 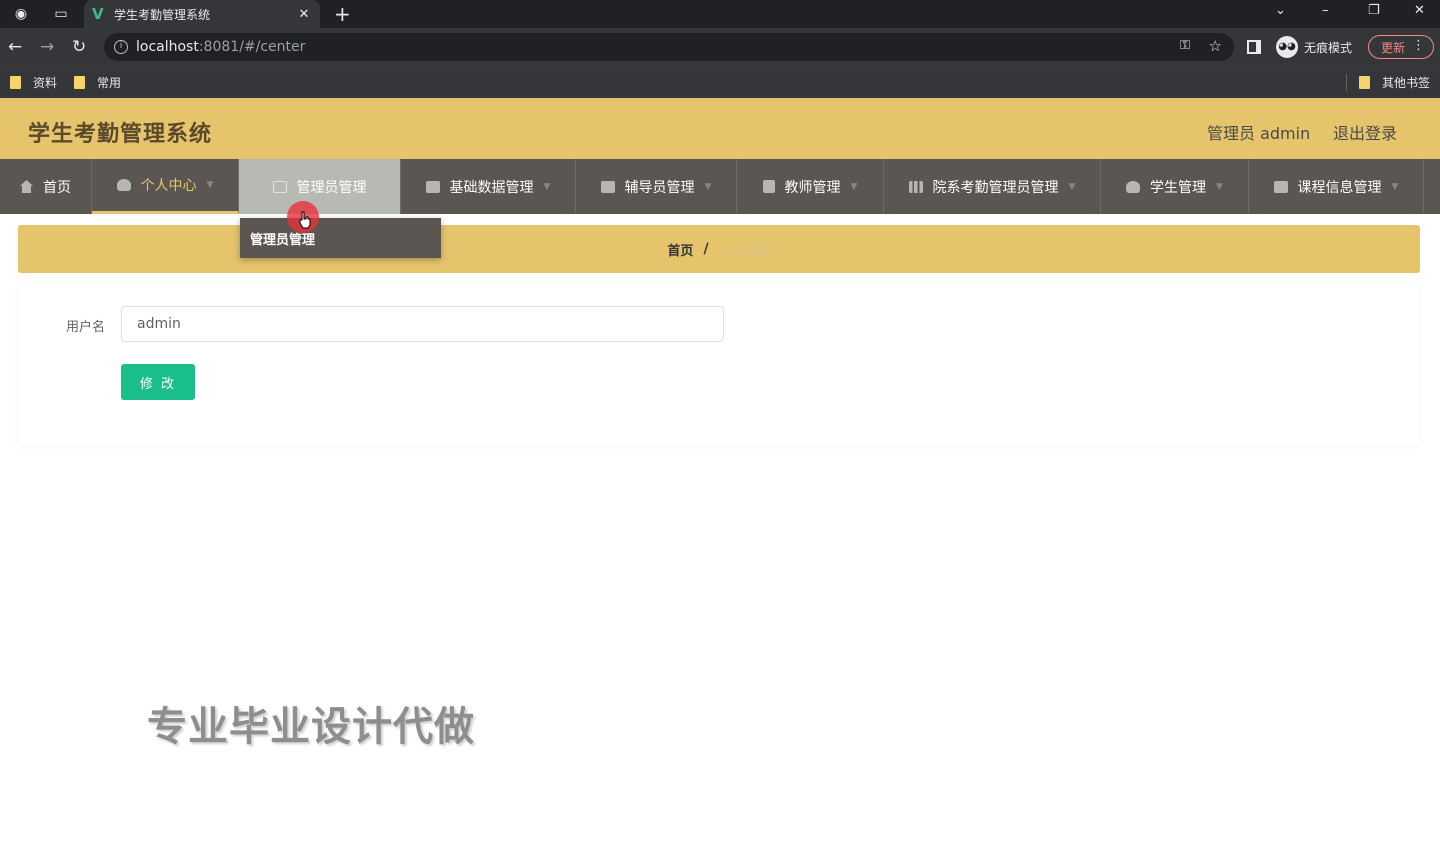 What do you see at coordinates (305, 220) in the screenshot?
I see `hand-cursor-icon` at bounding box center [305, 220].